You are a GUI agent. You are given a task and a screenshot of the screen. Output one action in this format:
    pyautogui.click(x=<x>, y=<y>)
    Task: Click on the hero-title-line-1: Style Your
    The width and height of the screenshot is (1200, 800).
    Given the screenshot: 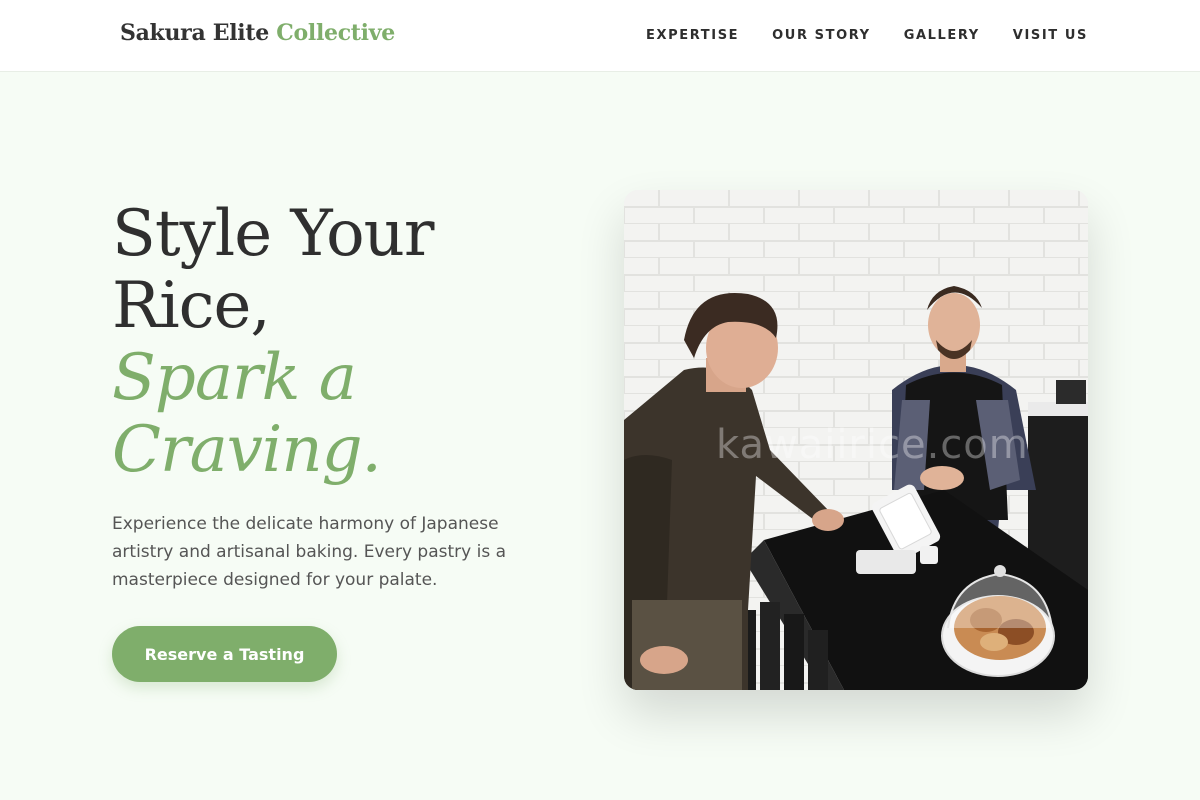 What is the action you would take?
    pyautogui.click(x=273, y=234)
    